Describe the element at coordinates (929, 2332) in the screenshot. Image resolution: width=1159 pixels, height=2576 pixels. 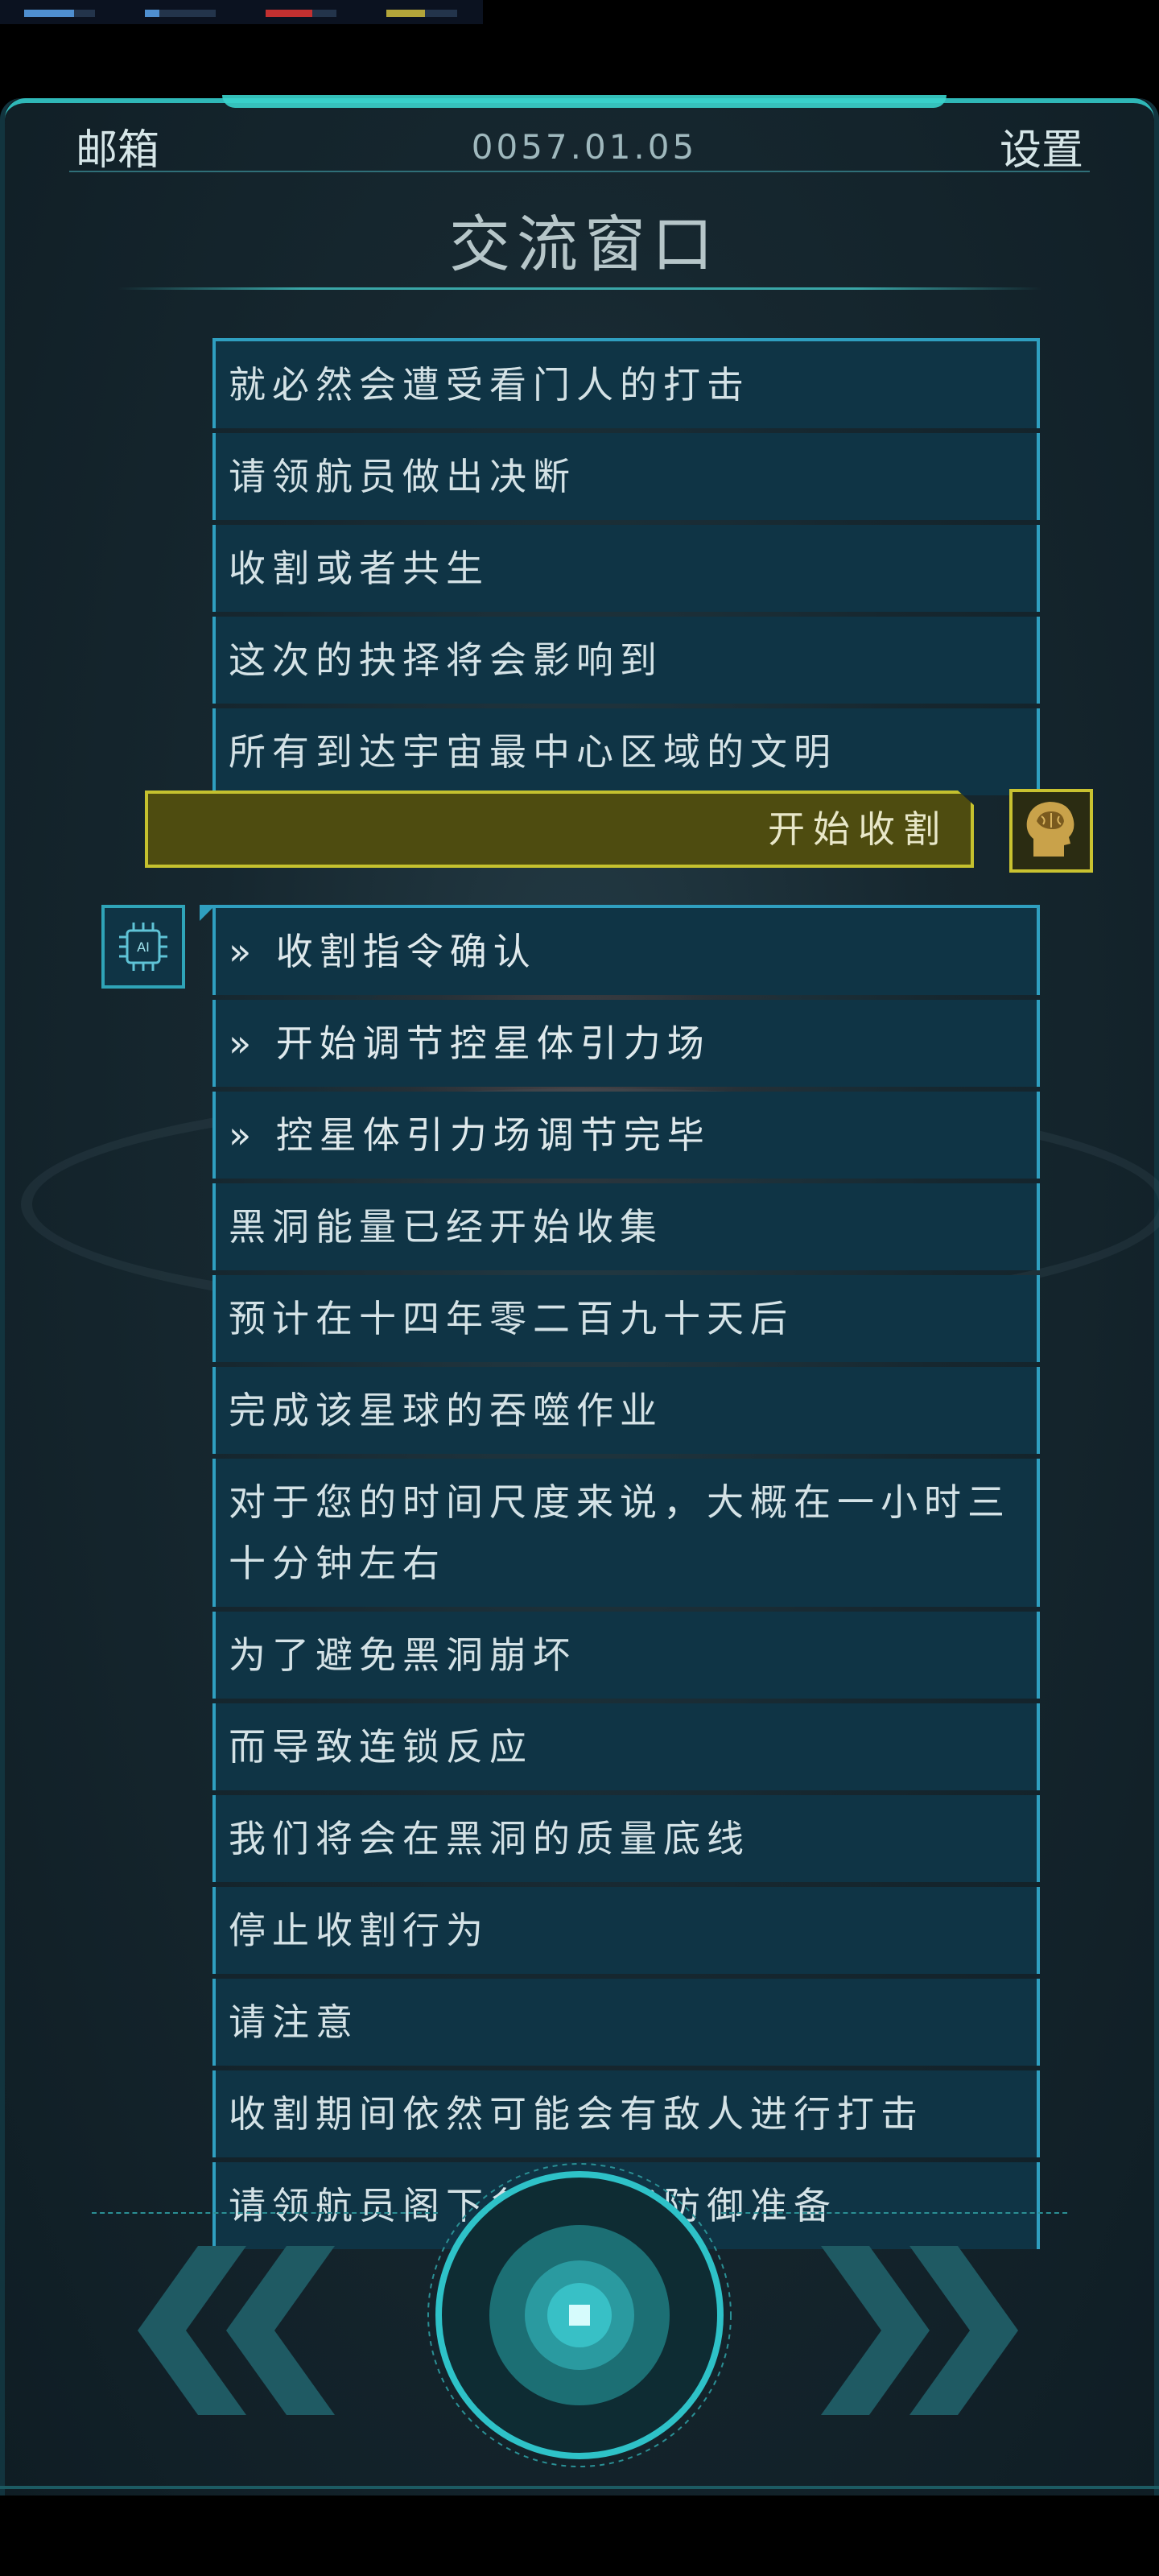
I see `double-chevron-right-icon` at that location.